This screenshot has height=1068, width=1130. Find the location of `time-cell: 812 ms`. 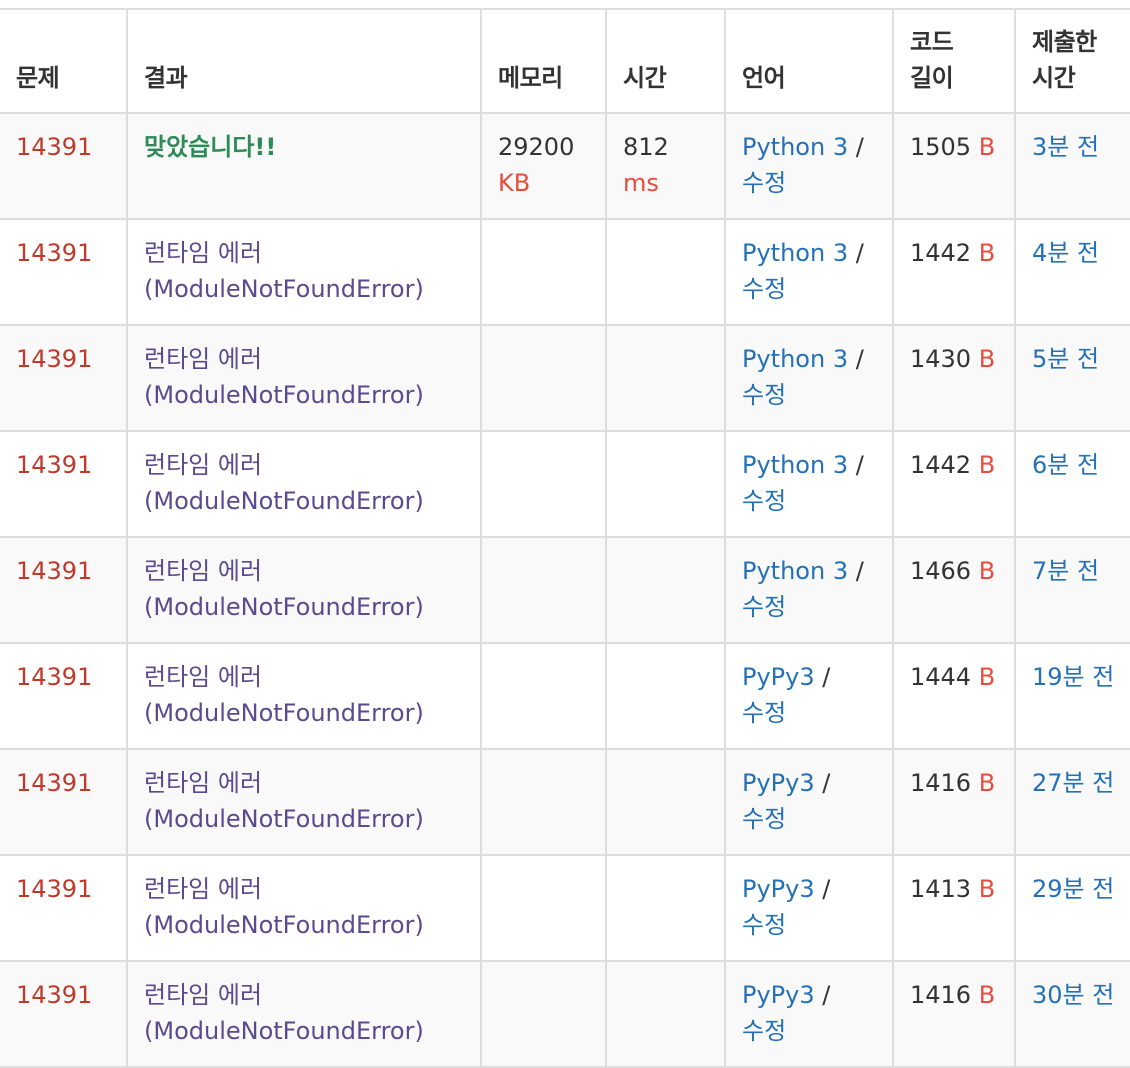

time-cell: 812 ms is located at coordinates (665, 166).